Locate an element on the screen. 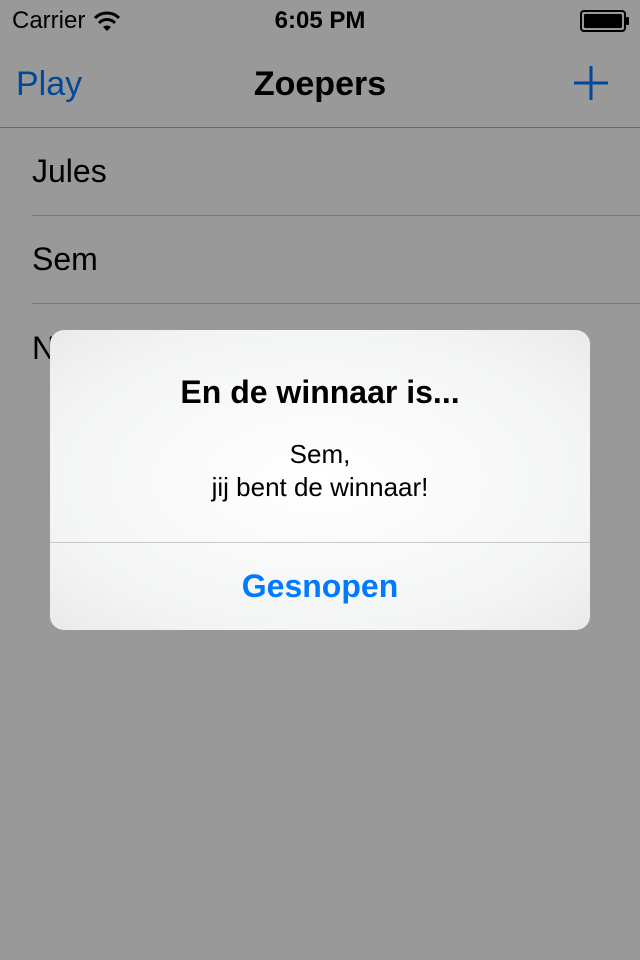  gesnopen-button: Gesnopen is located at coordinates (320, 586).